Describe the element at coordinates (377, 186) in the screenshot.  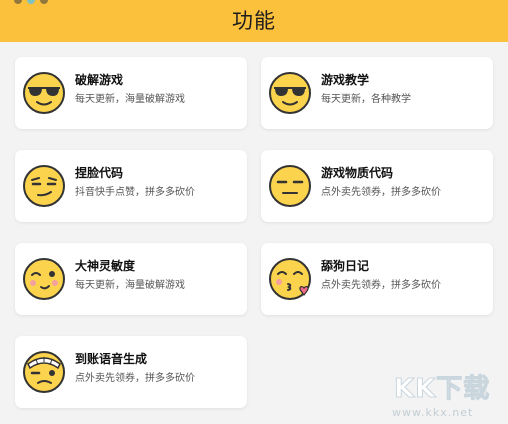
I see `feature-card-game-item-code: 游戏物质代码 点外卖先领券，拼多多砍价` at that location.